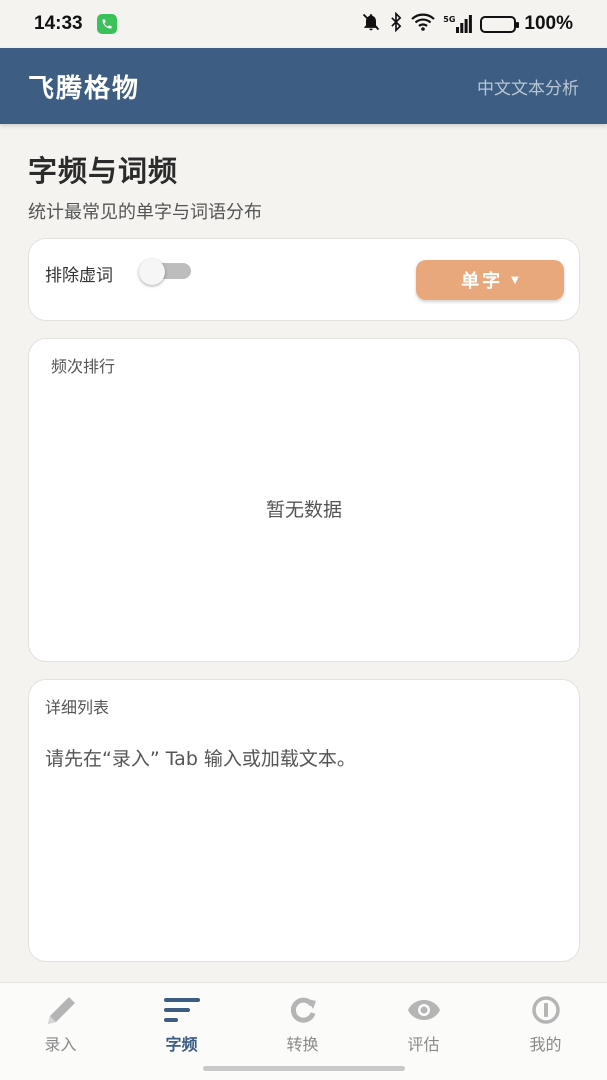 Image resolution: width=607 pixels, height=1080 pixels. What do you see at coordinates (423, 1030) in the screenshot?
I see `nav-item-evaluate: 评估` at bounding box center [423, 1030].